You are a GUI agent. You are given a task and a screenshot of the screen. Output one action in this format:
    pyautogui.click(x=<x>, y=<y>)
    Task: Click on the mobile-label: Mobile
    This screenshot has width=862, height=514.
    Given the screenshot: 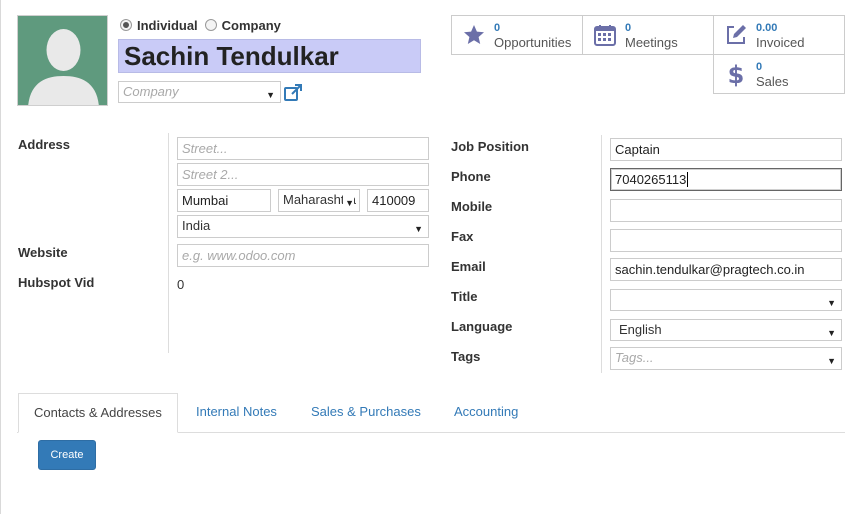 What is the action you would take?
    pyautogui.click(x=472, y=206)
    